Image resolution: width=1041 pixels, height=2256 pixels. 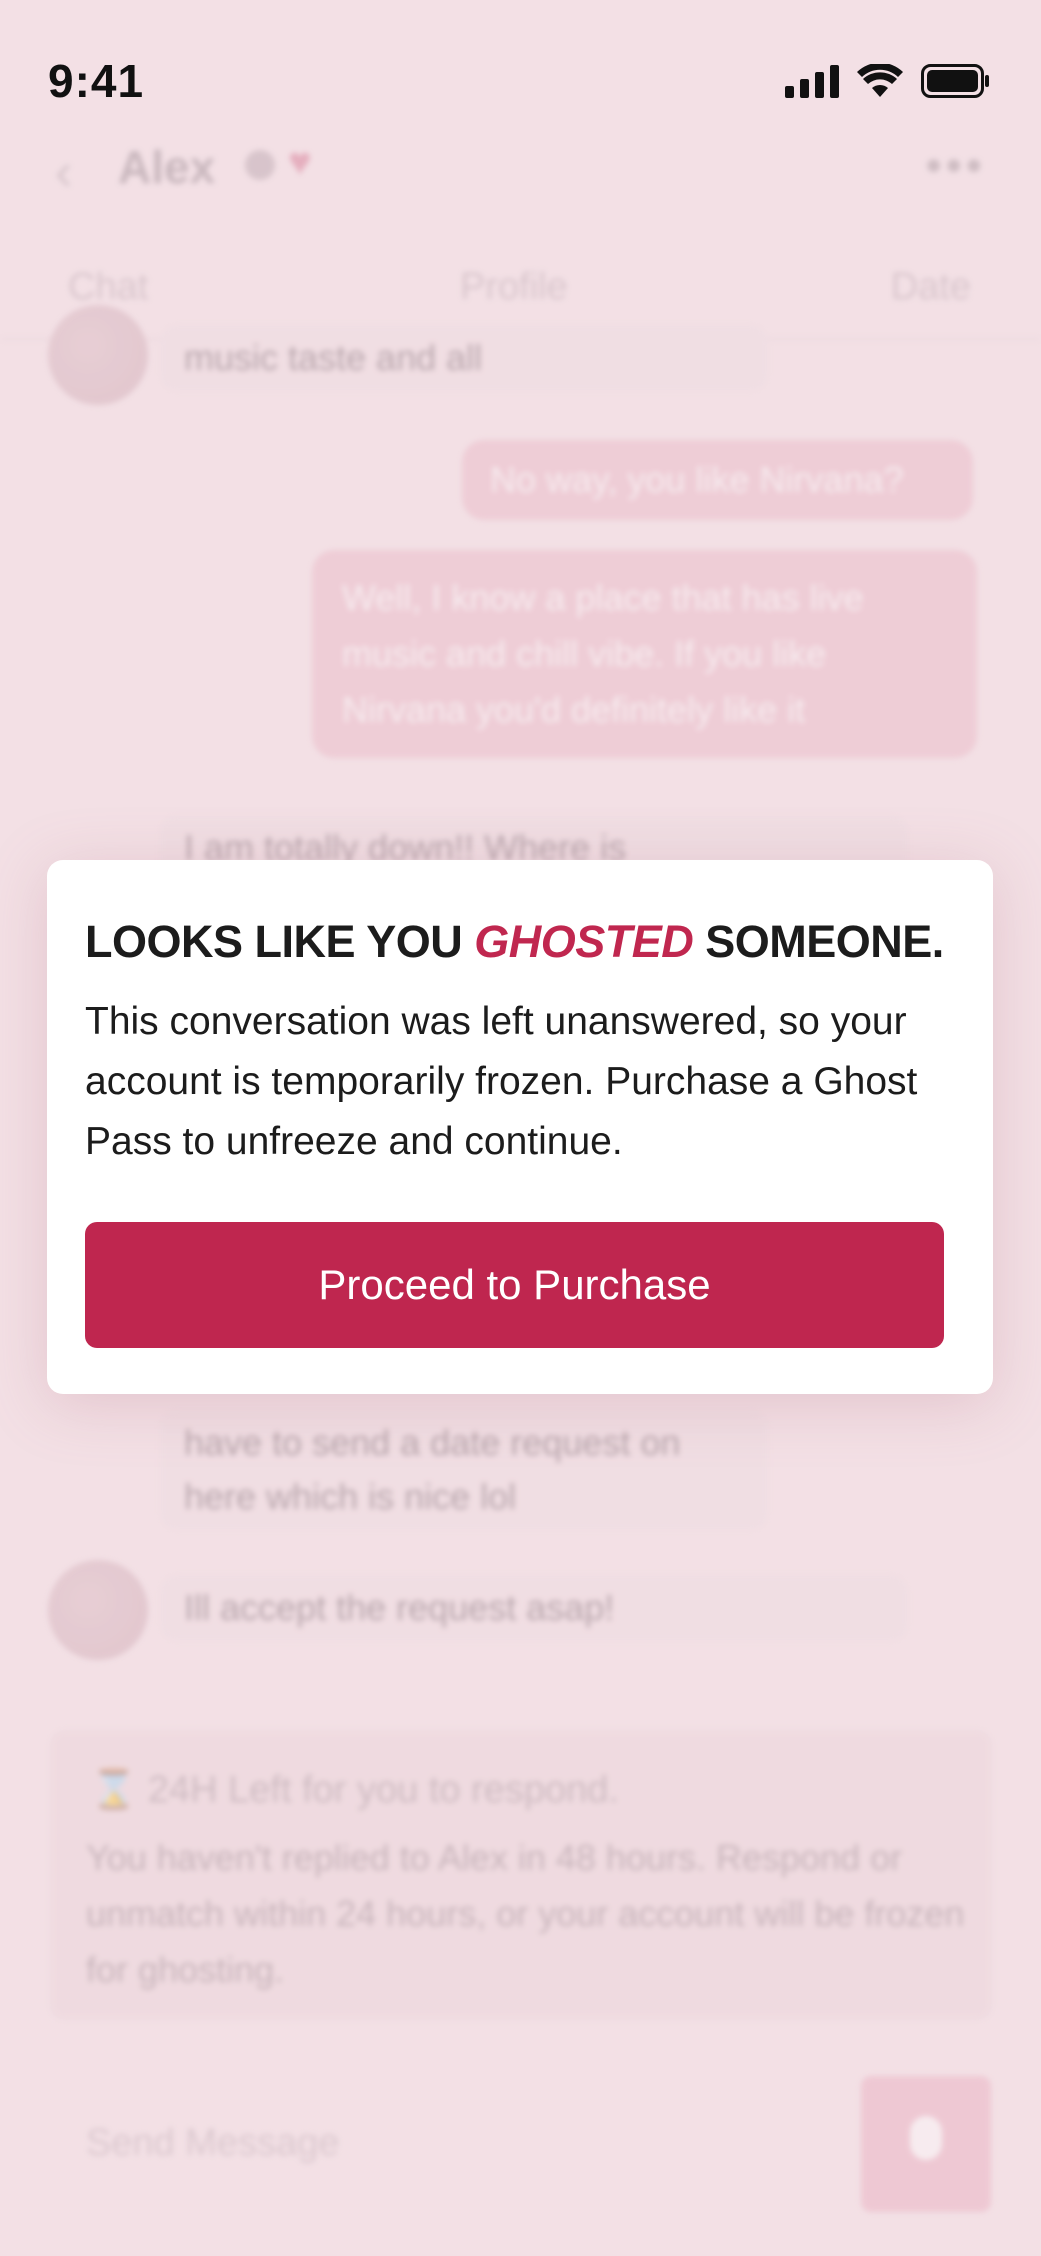 I want to click on cellular-signal-icon, so click(x=812, y=81).